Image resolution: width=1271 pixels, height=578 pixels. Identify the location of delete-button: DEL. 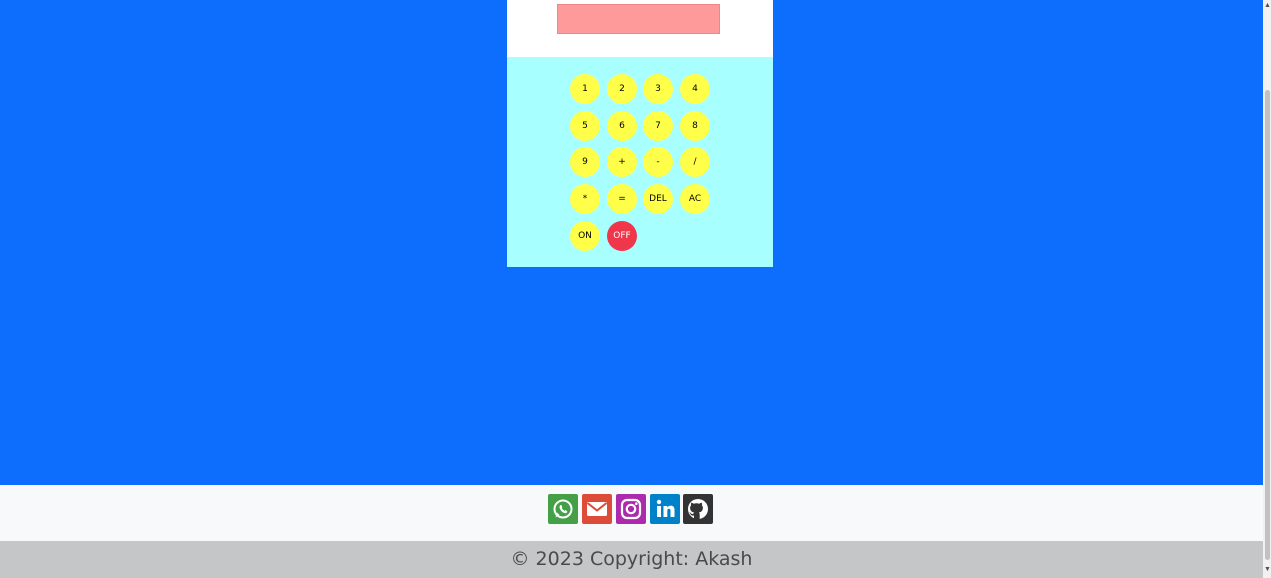
(658, 199).